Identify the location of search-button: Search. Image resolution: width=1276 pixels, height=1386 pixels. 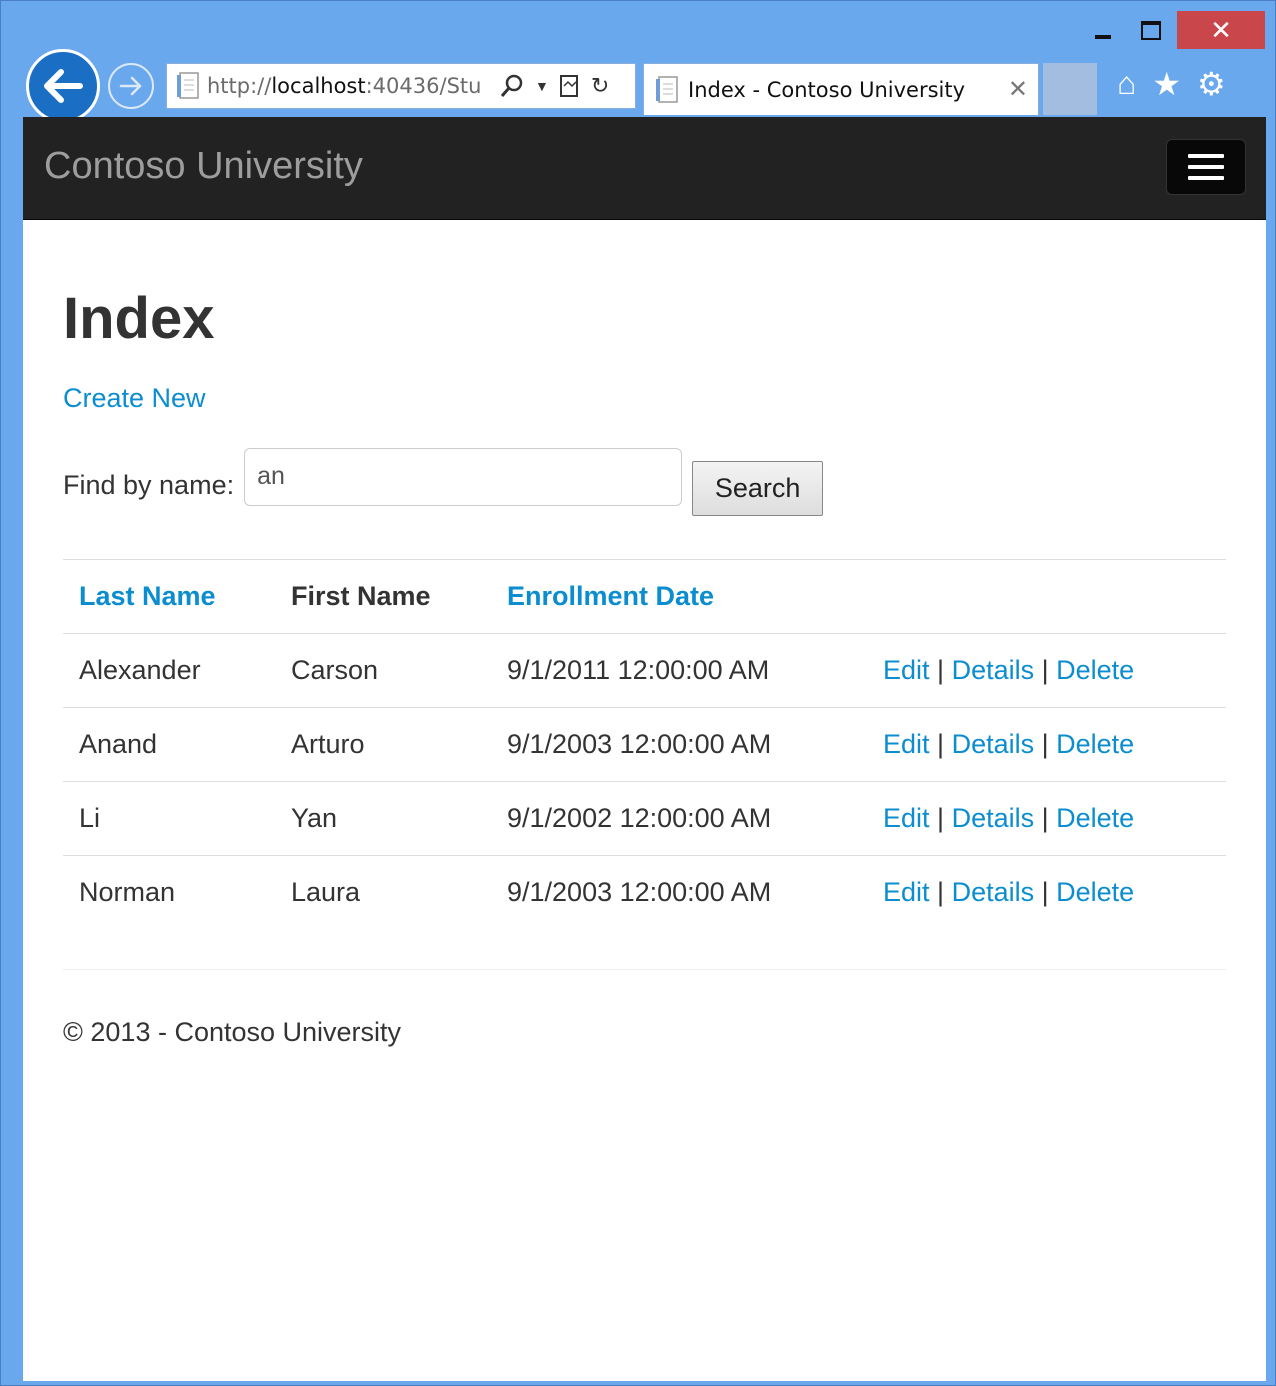
(758, 488).